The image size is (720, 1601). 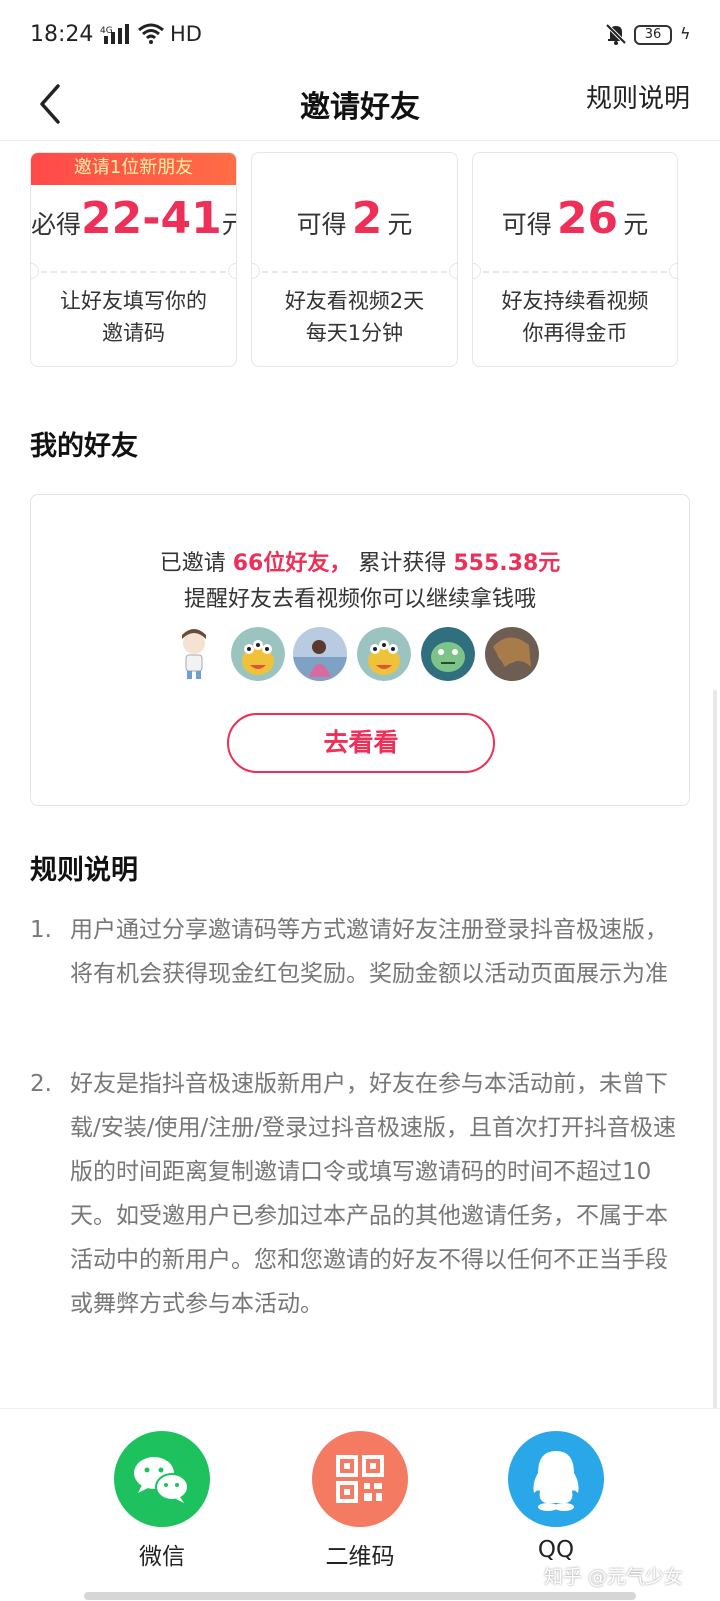 I want to click on desc-line: 好友持续看视频, so click(x=575, y=301).